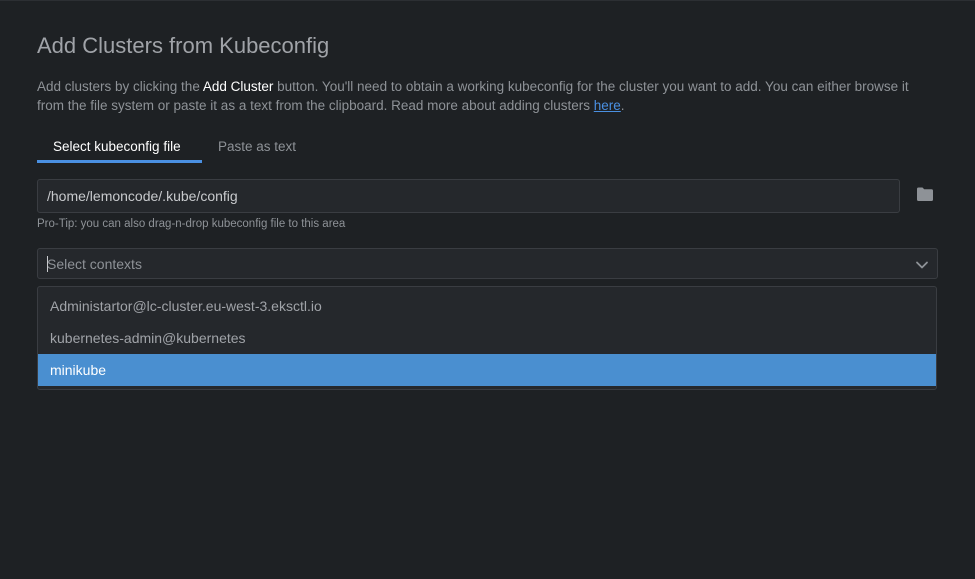  I want to click on description-text-3: ., so click(622, 105).